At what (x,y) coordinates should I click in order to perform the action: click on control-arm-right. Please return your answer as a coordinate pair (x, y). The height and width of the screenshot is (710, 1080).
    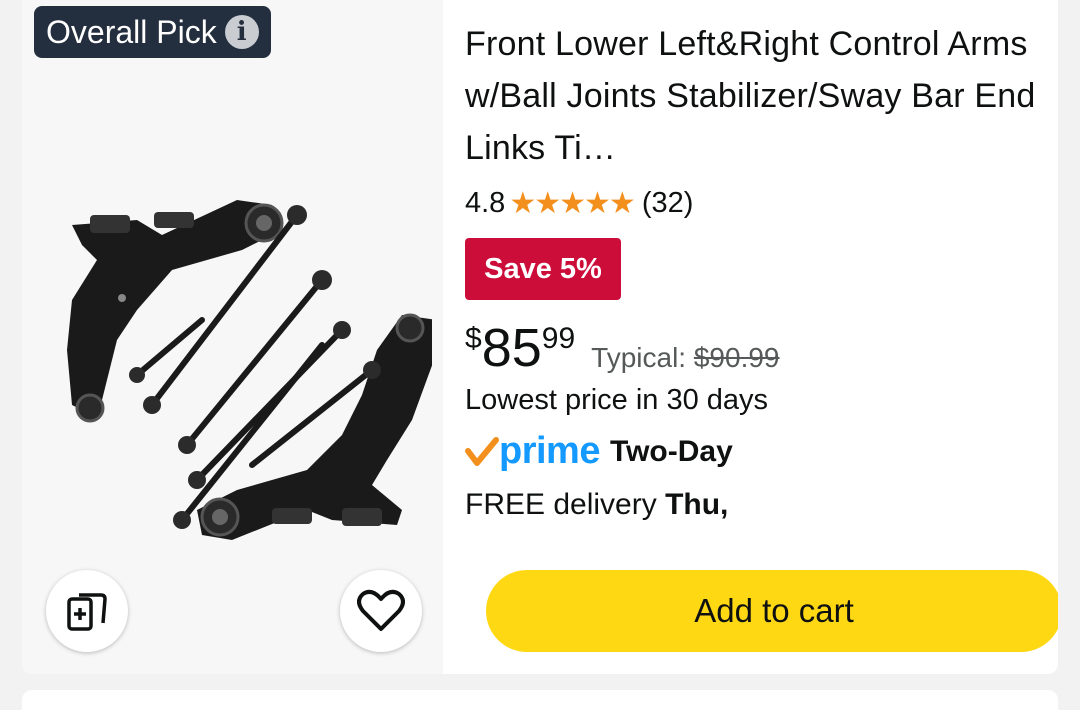
    Looking at the image, I should click on (314, 426).